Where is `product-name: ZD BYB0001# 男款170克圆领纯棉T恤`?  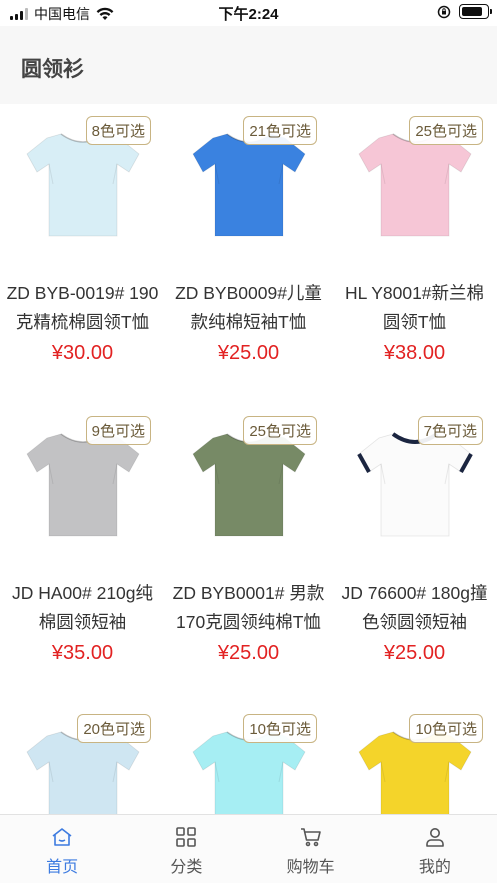 product-name: ZD BYB0001# 男款170克圆领纯棉T恤 is located at coordinates (248, 607).